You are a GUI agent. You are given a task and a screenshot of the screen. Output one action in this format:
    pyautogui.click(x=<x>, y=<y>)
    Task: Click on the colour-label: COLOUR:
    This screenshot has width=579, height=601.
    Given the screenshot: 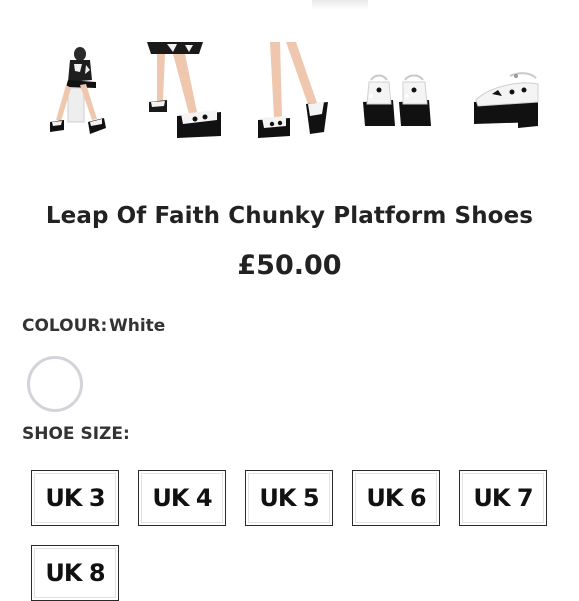 What is the action you would take?
    pyautogui.click(x=65, y=326)
    